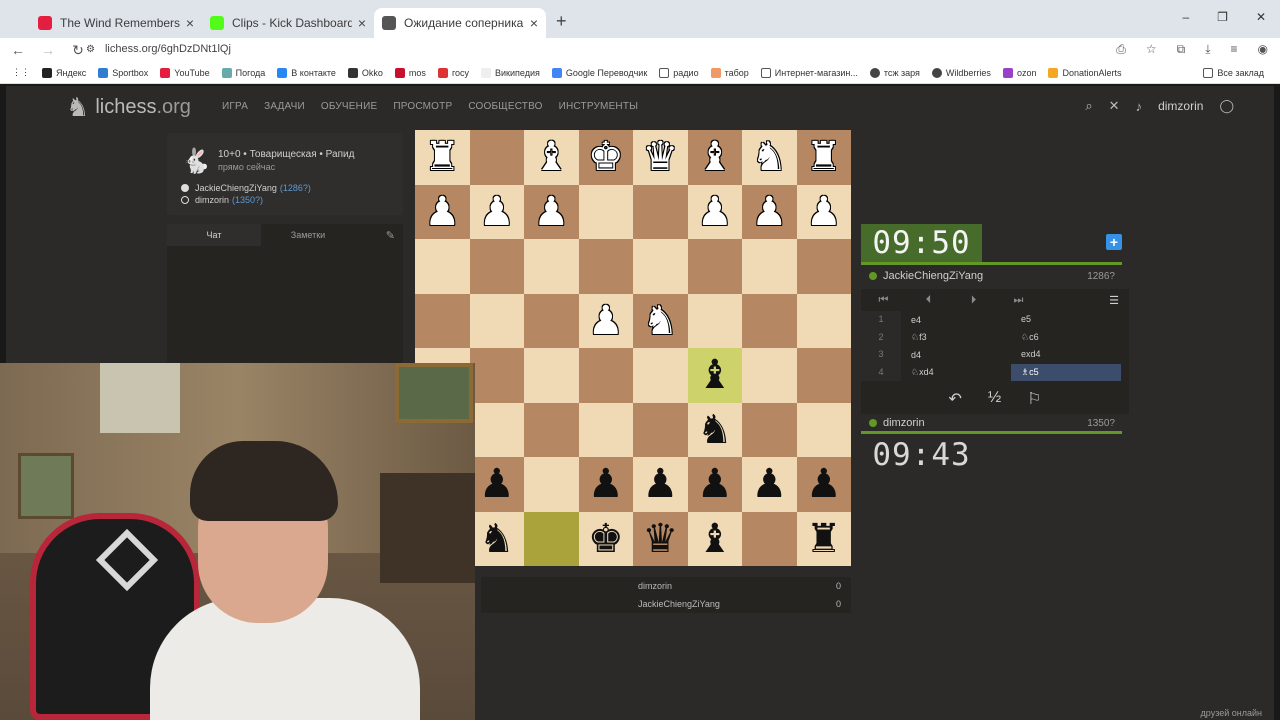 Image resolution: width=1280 pixels, height=720 pixels. Describe the element at coordinates (954, 399) in the screenshot. I see `takeback-icon: ↶` at that location.